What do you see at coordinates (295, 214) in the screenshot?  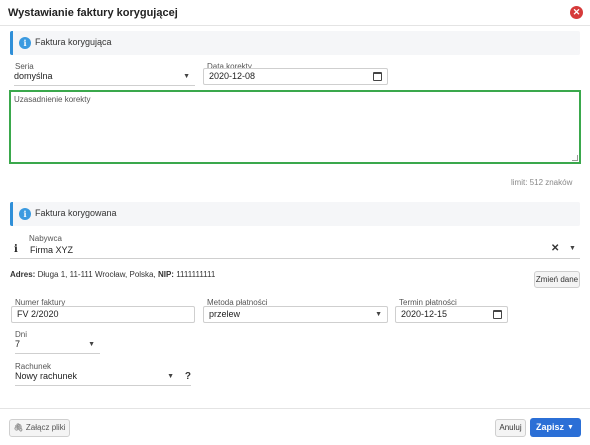 I see `section-corrected-header: i Faktura korygowana` at bounding box center [295, 214].